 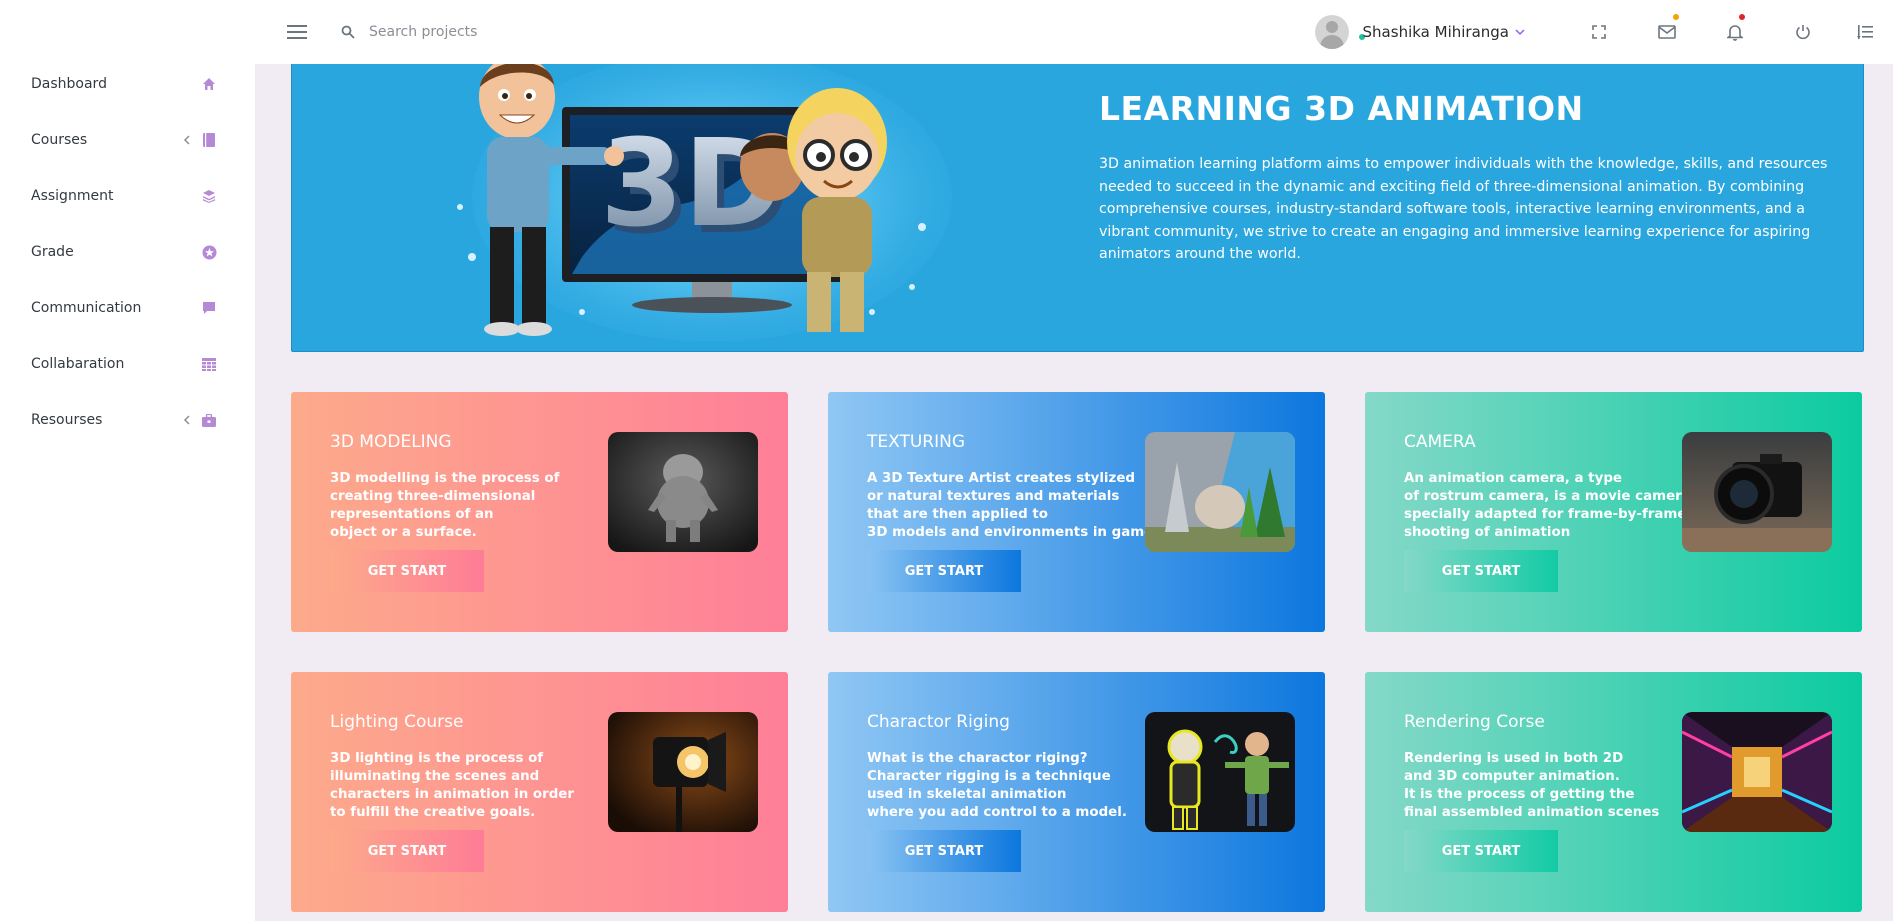 I want to click on menu-icon, so click(x=297, y=32).